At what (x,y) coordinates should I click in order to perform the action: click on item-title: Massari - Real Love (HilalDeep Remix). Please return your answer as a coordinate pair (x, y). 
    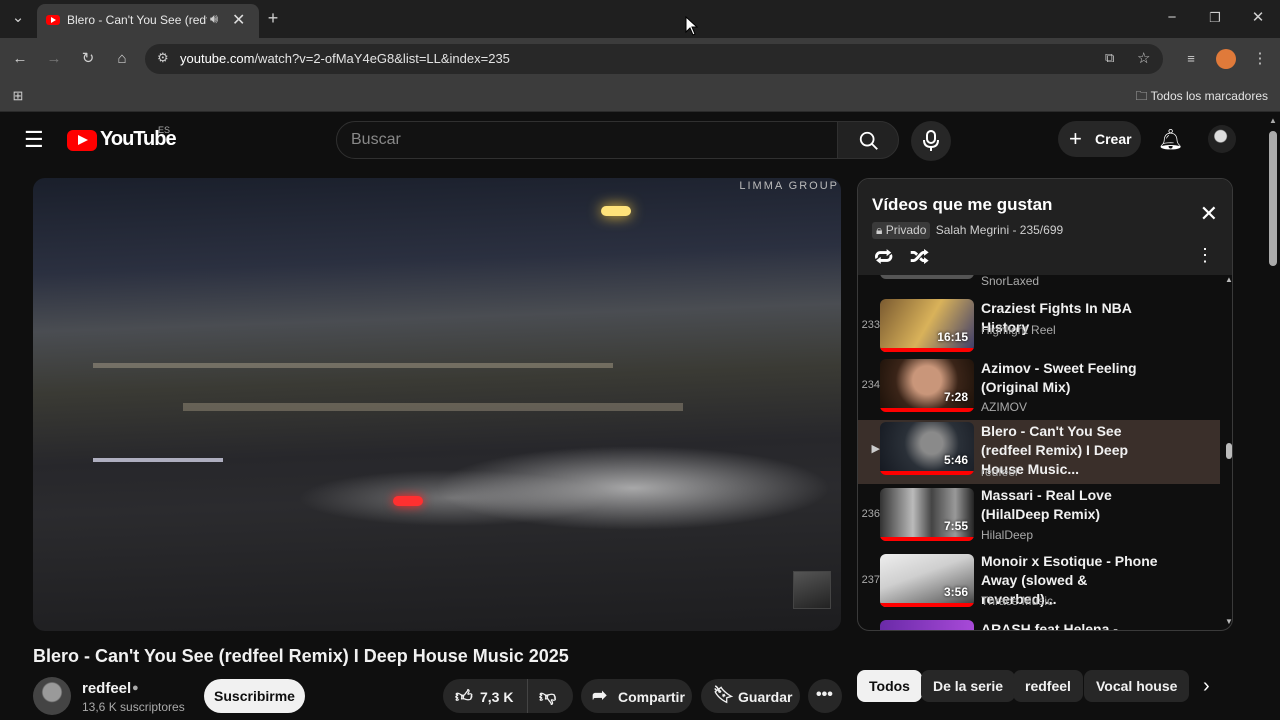
    Looking at the image, I should click on (1046, 504).